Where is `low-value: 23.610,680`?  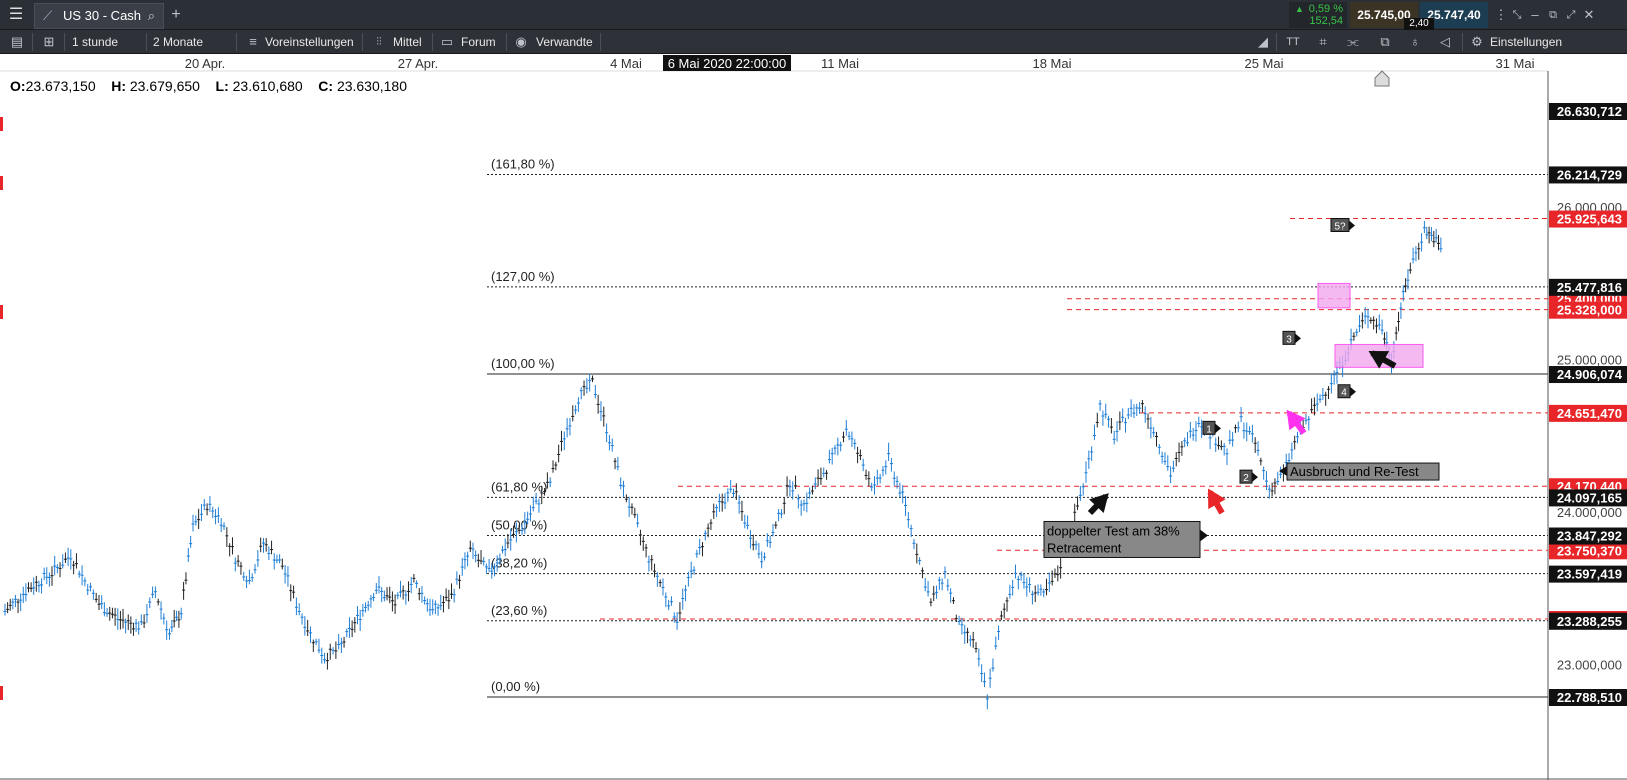 low-value: 23.610,680 is located at coordinates (267, 86).